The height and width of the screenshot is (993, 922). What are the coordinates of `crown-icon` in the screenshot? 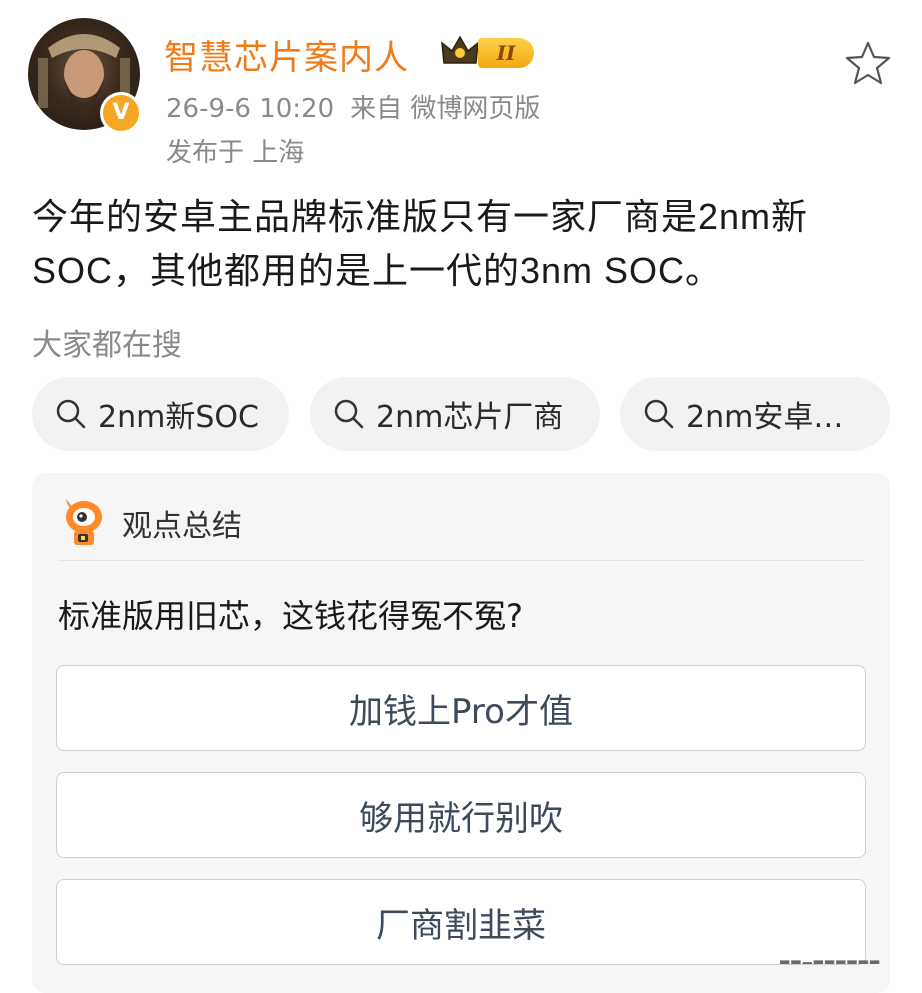 It's located at (460, 49).